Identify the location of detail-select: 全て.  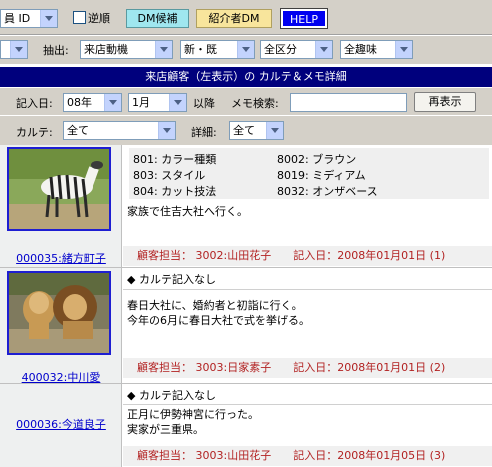
(256, 130).